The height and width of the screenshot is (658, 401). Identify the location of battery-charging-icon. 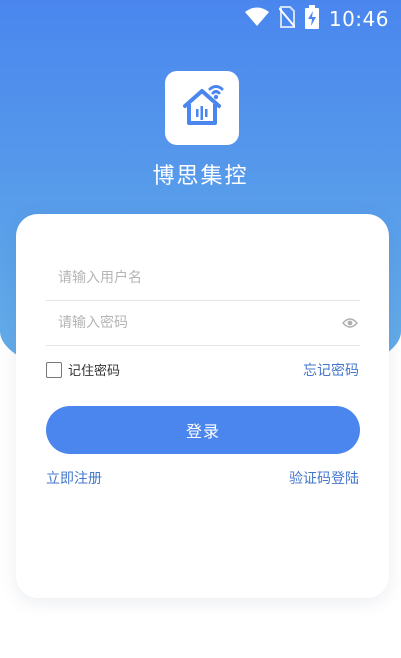
(311, 19).